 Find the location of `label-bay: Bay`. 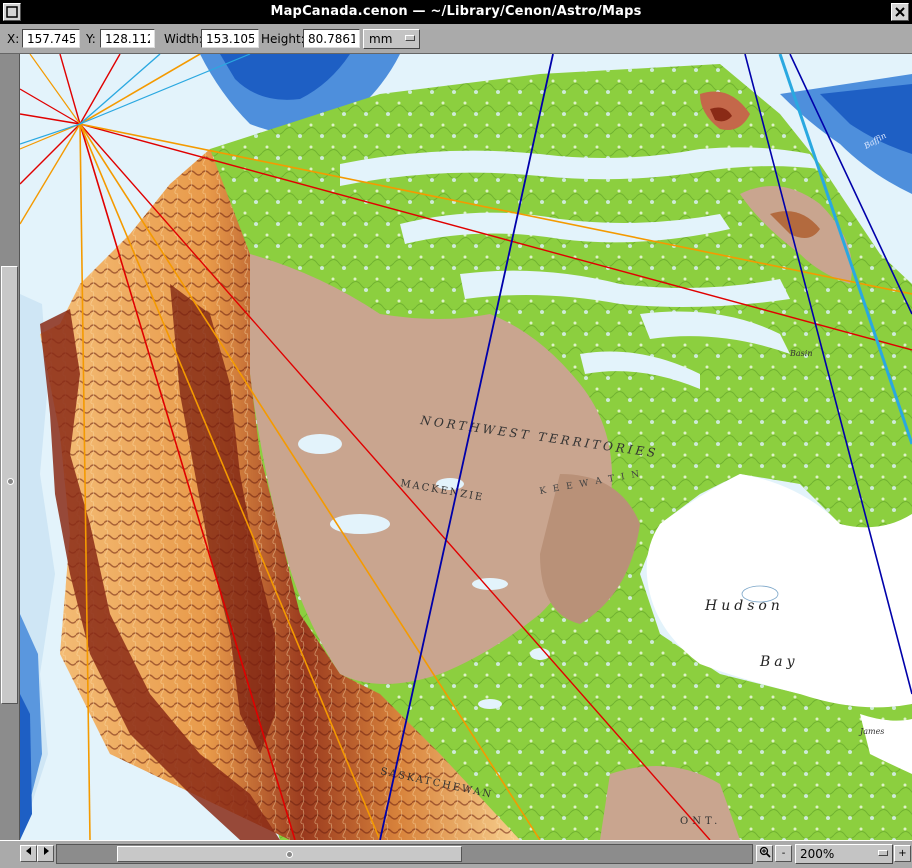

label-bay: Bay is located at coordinates (779, 662).